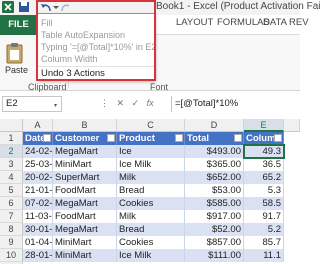 The image size is (320, 264). I want to click on row-header-10: 10, so click(11, 255).